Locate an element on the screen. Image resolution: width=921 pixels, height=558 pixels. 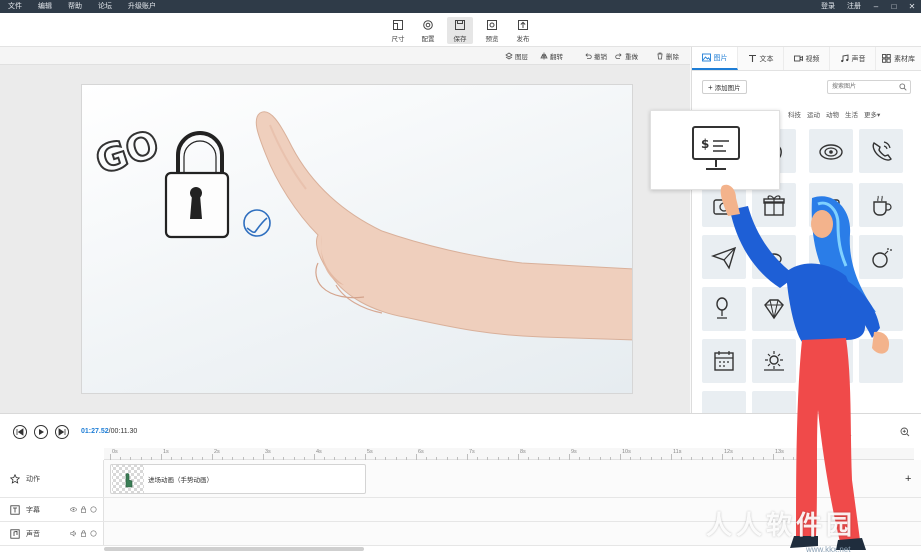
tab-images: 图片 is located at coordinates (715, 58).